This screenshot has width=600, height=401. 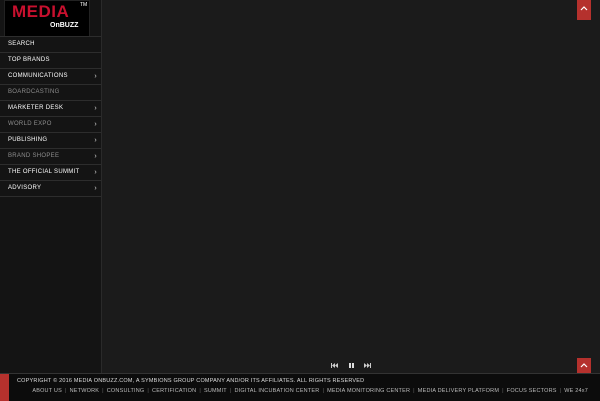 I want to click on footer-link-about-us: ABOUT US, so click(x=47, y=391).